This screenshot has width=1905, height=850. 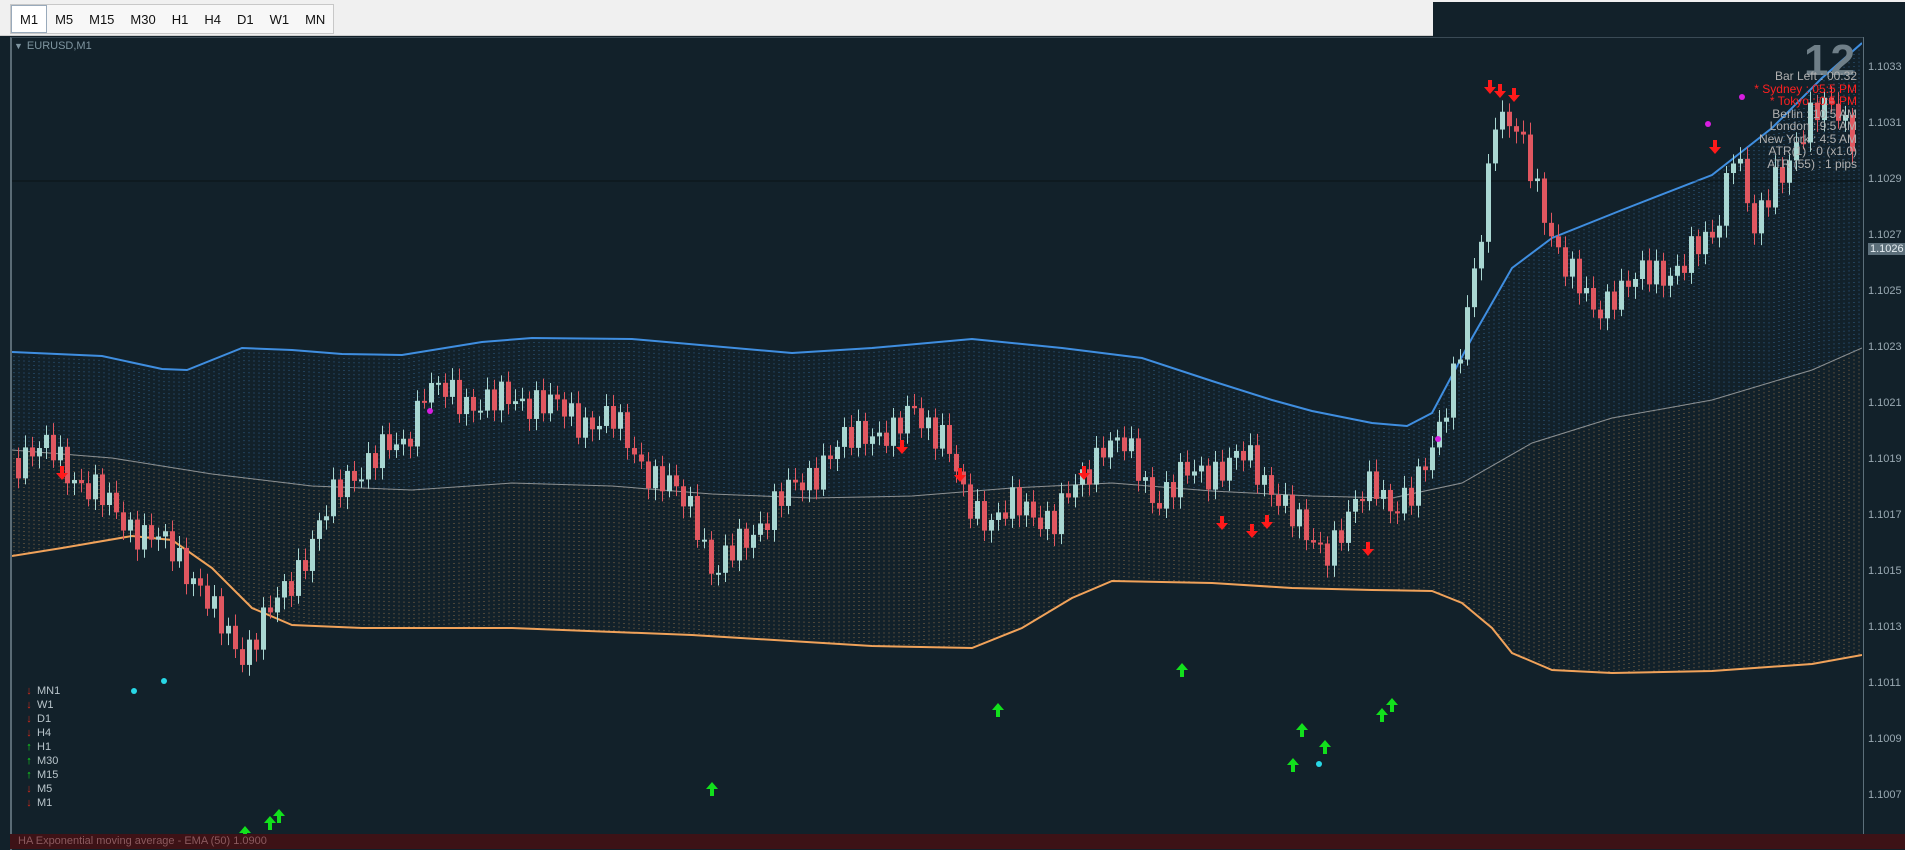 What do you see at coordinates (18, 46) in the screenshot?
I see `collapse-triangle-icon: ▼` at bounding box center [18, 46].